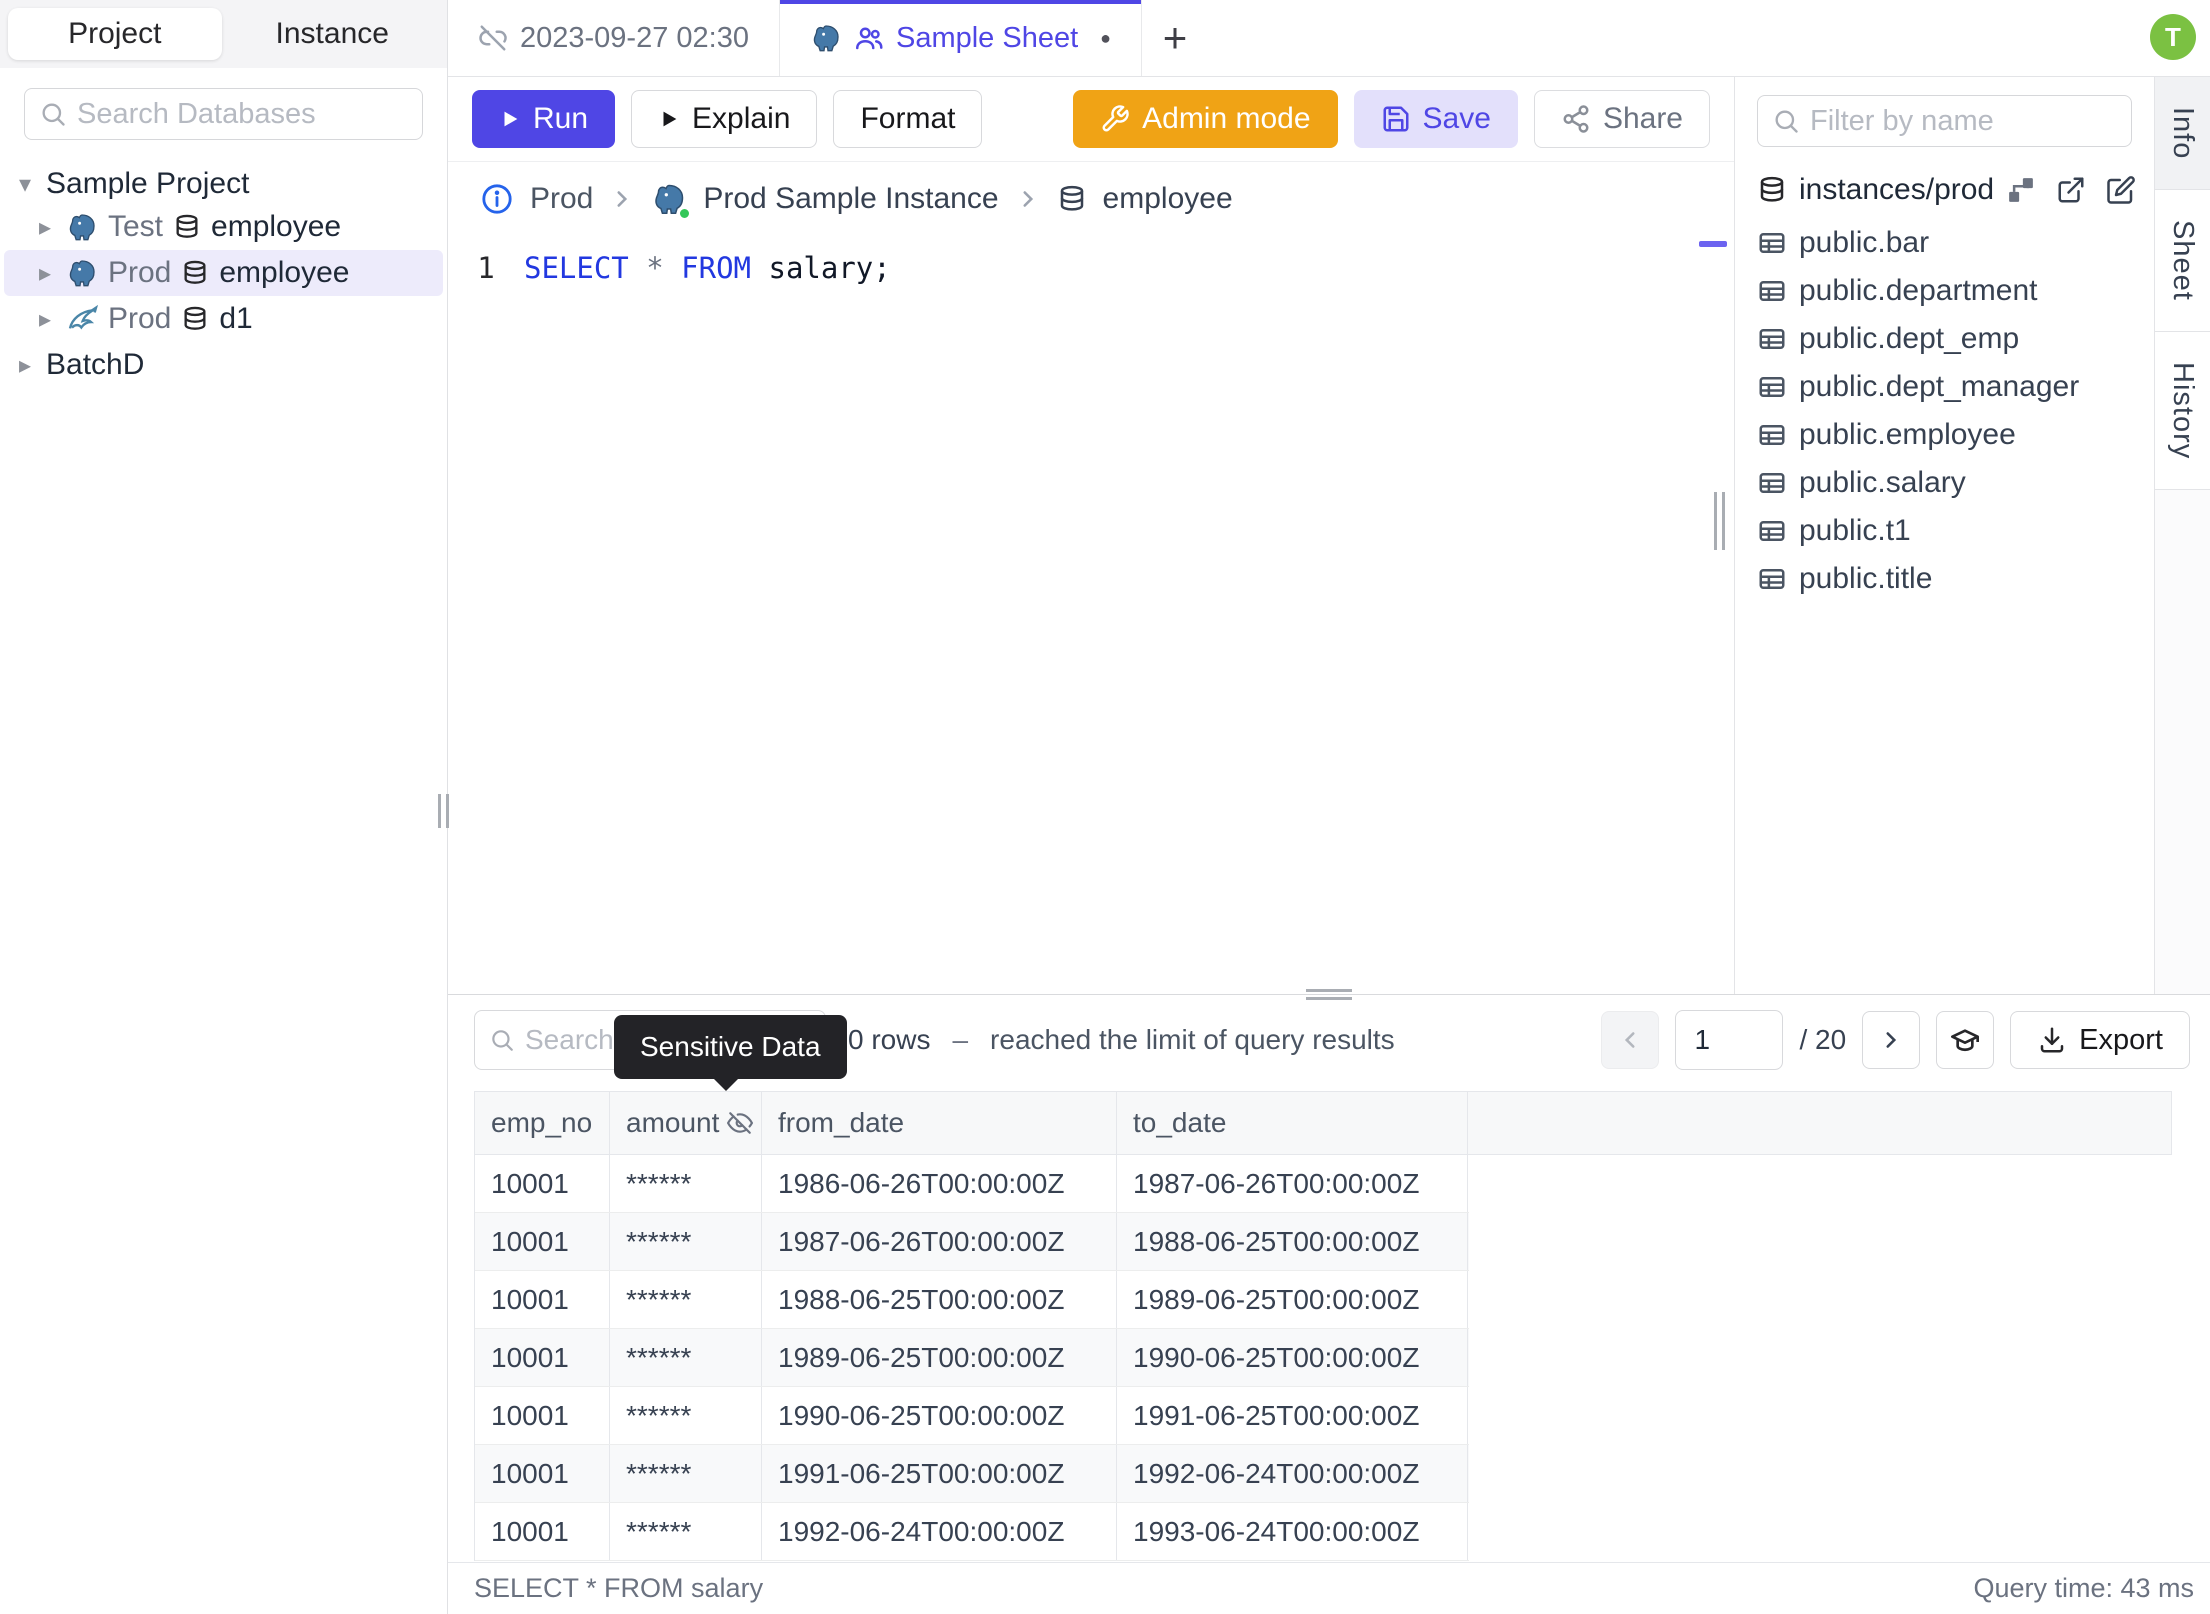 This screenshot has height=1614, width=2210. I want to click on format-button: Format, so click(908, 119).